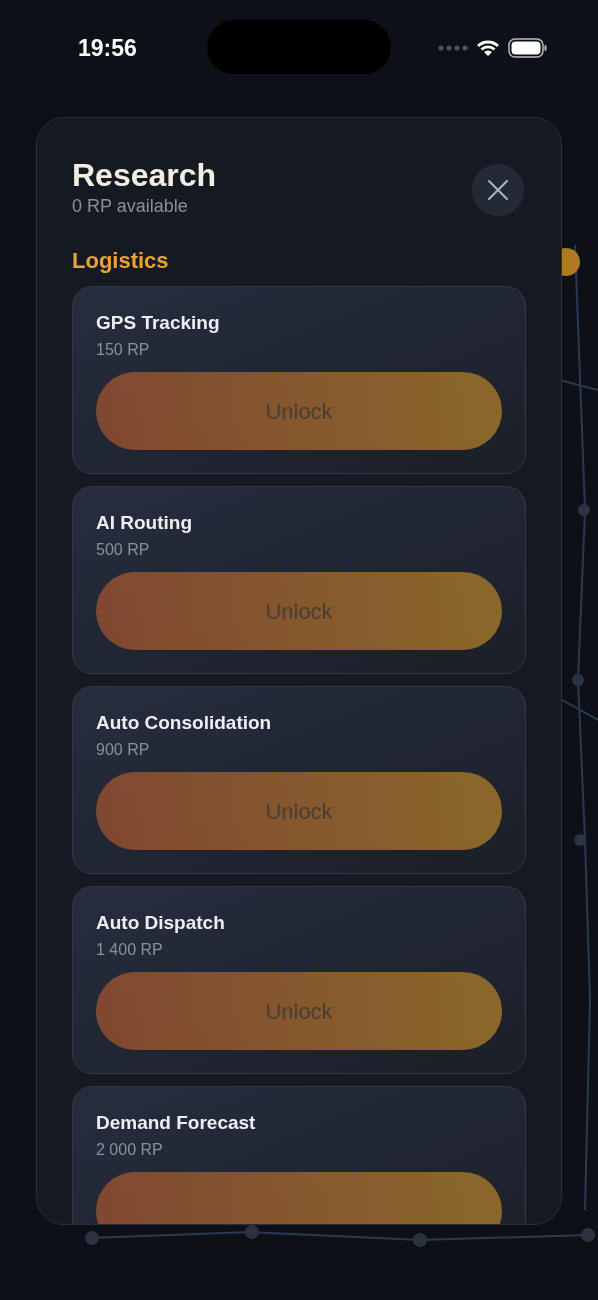  What do you see at coordinates (145, 523) in the screenshot?
I see `research-name: AI Routing` at bounding box center [145, 523].